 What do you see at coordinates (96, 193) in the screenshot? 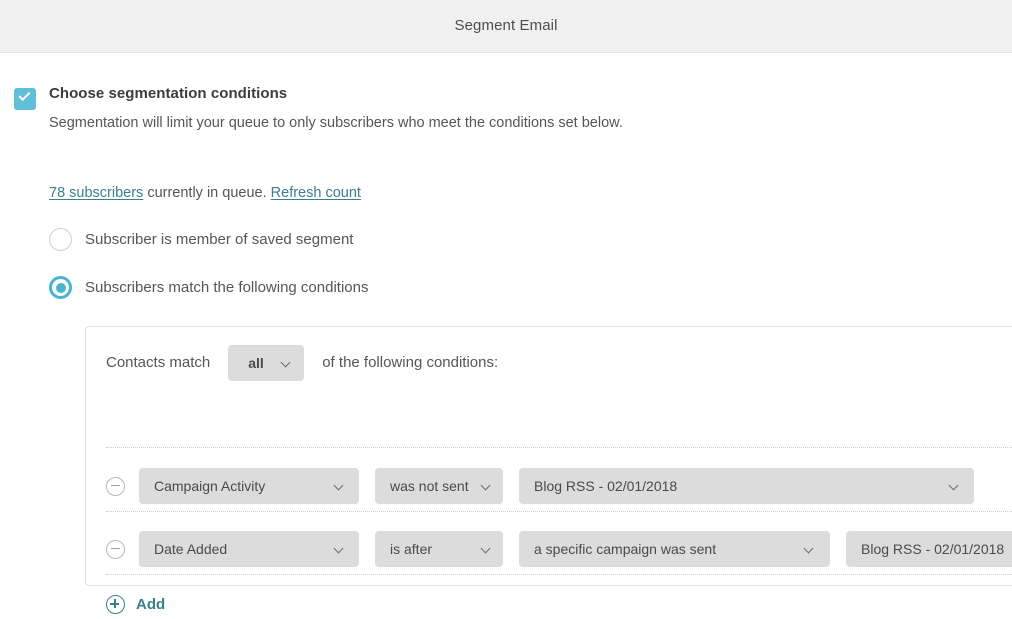
I see `subscribers-count-link: 78 subscribers` at bounding box center [96, 193].